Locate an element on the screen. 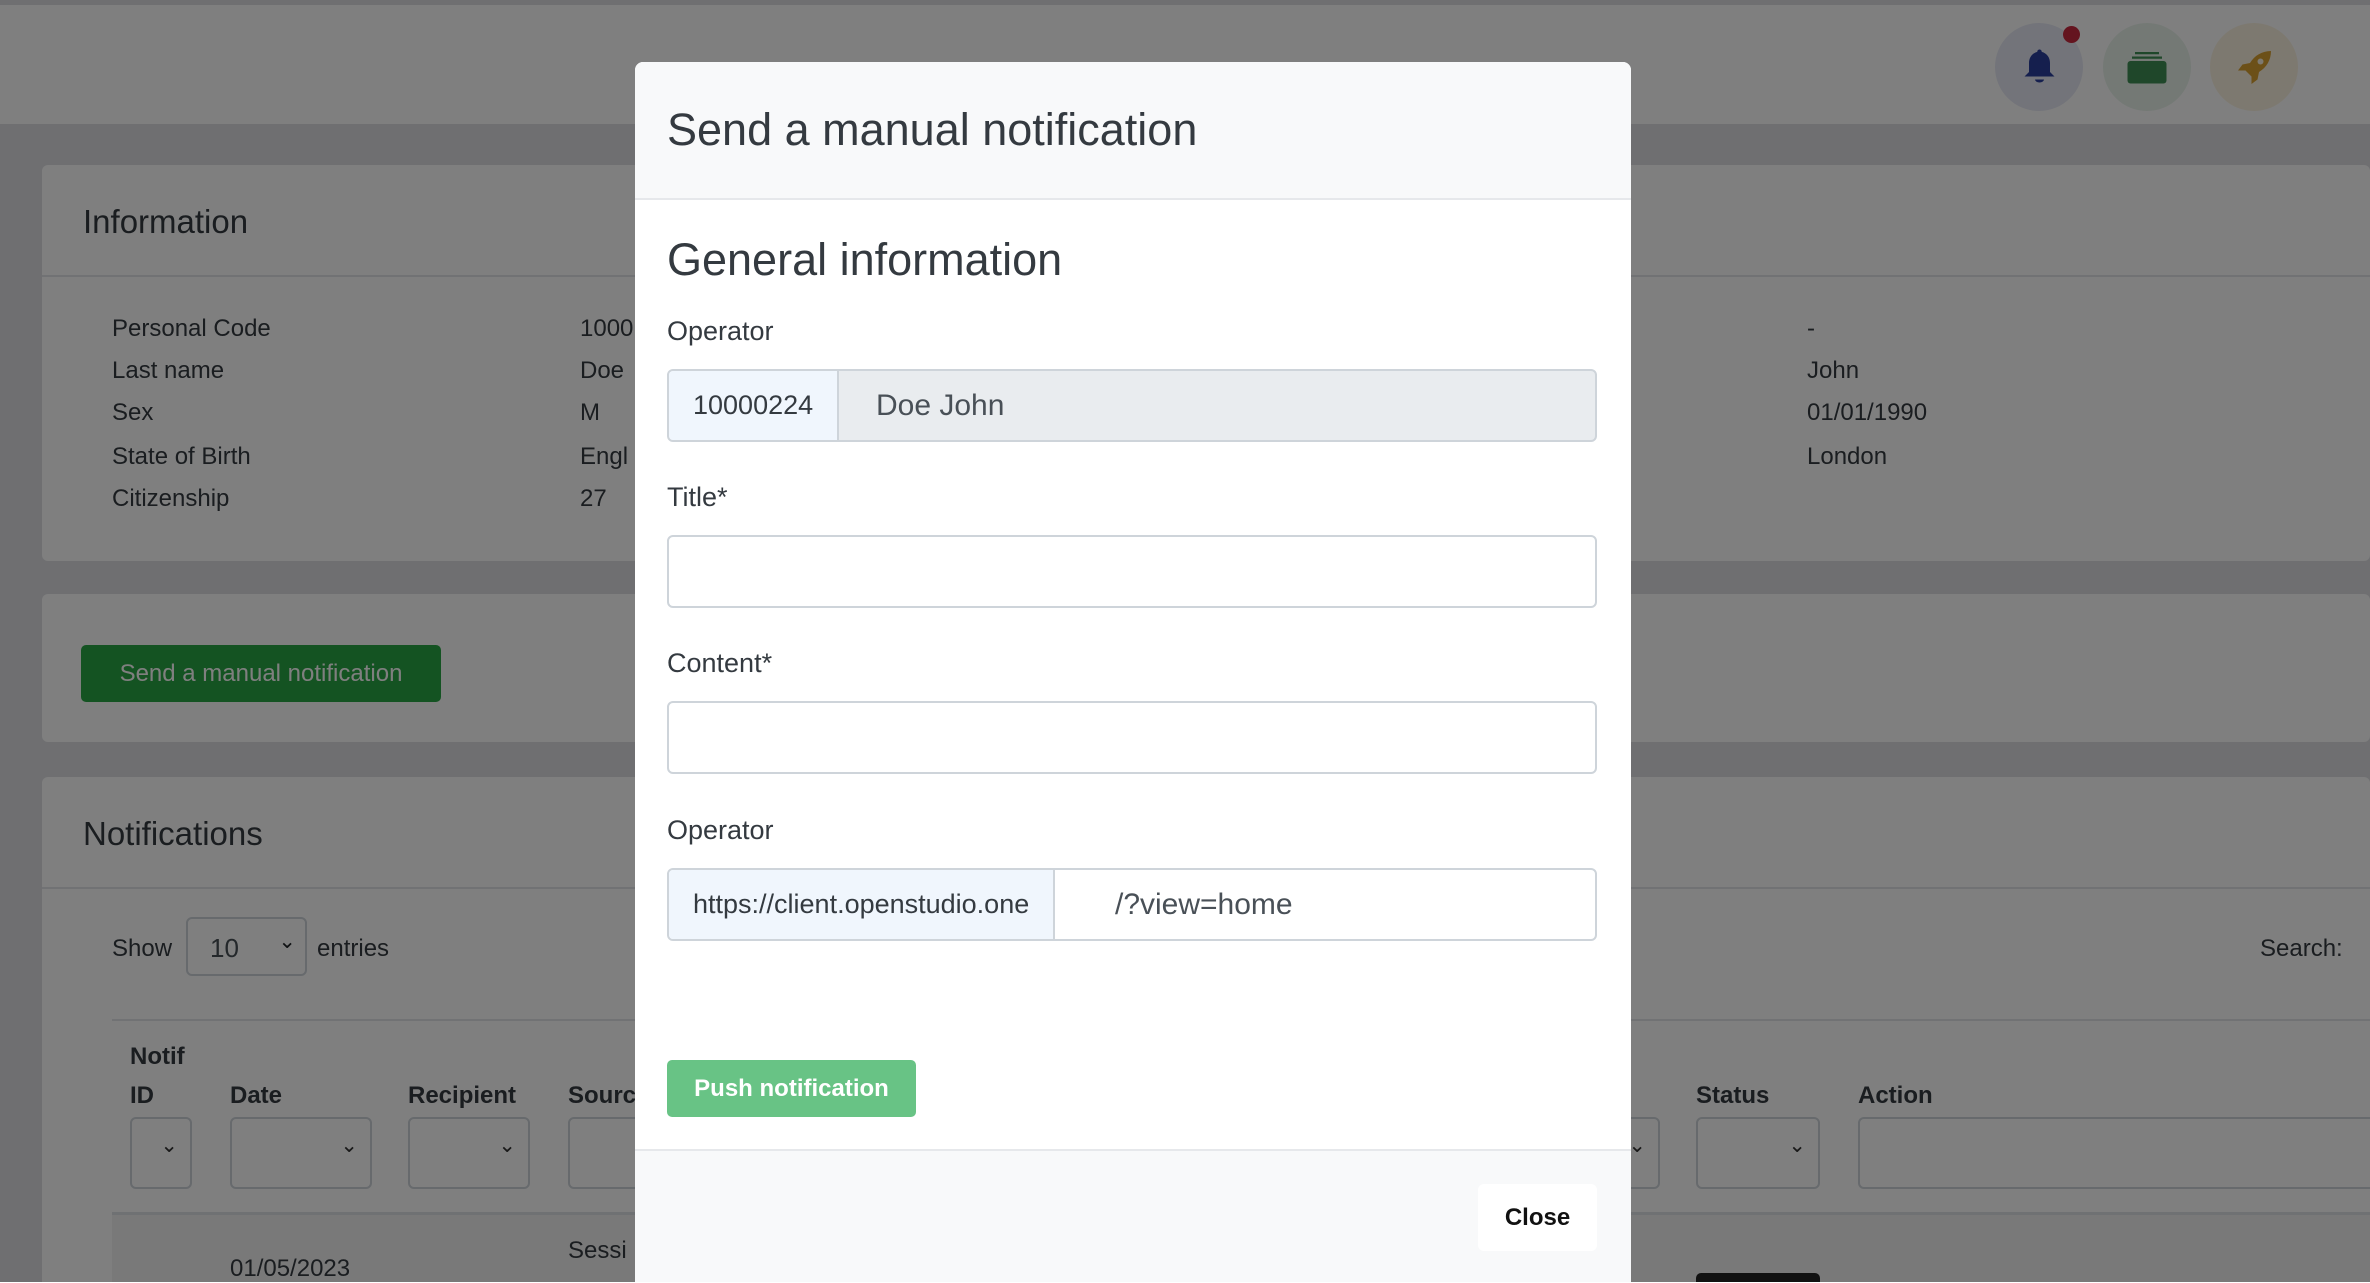 This screenshot has width=2370, height=1283. operator-field: 10000224 Doe John is located at coordinates (1132, 405).